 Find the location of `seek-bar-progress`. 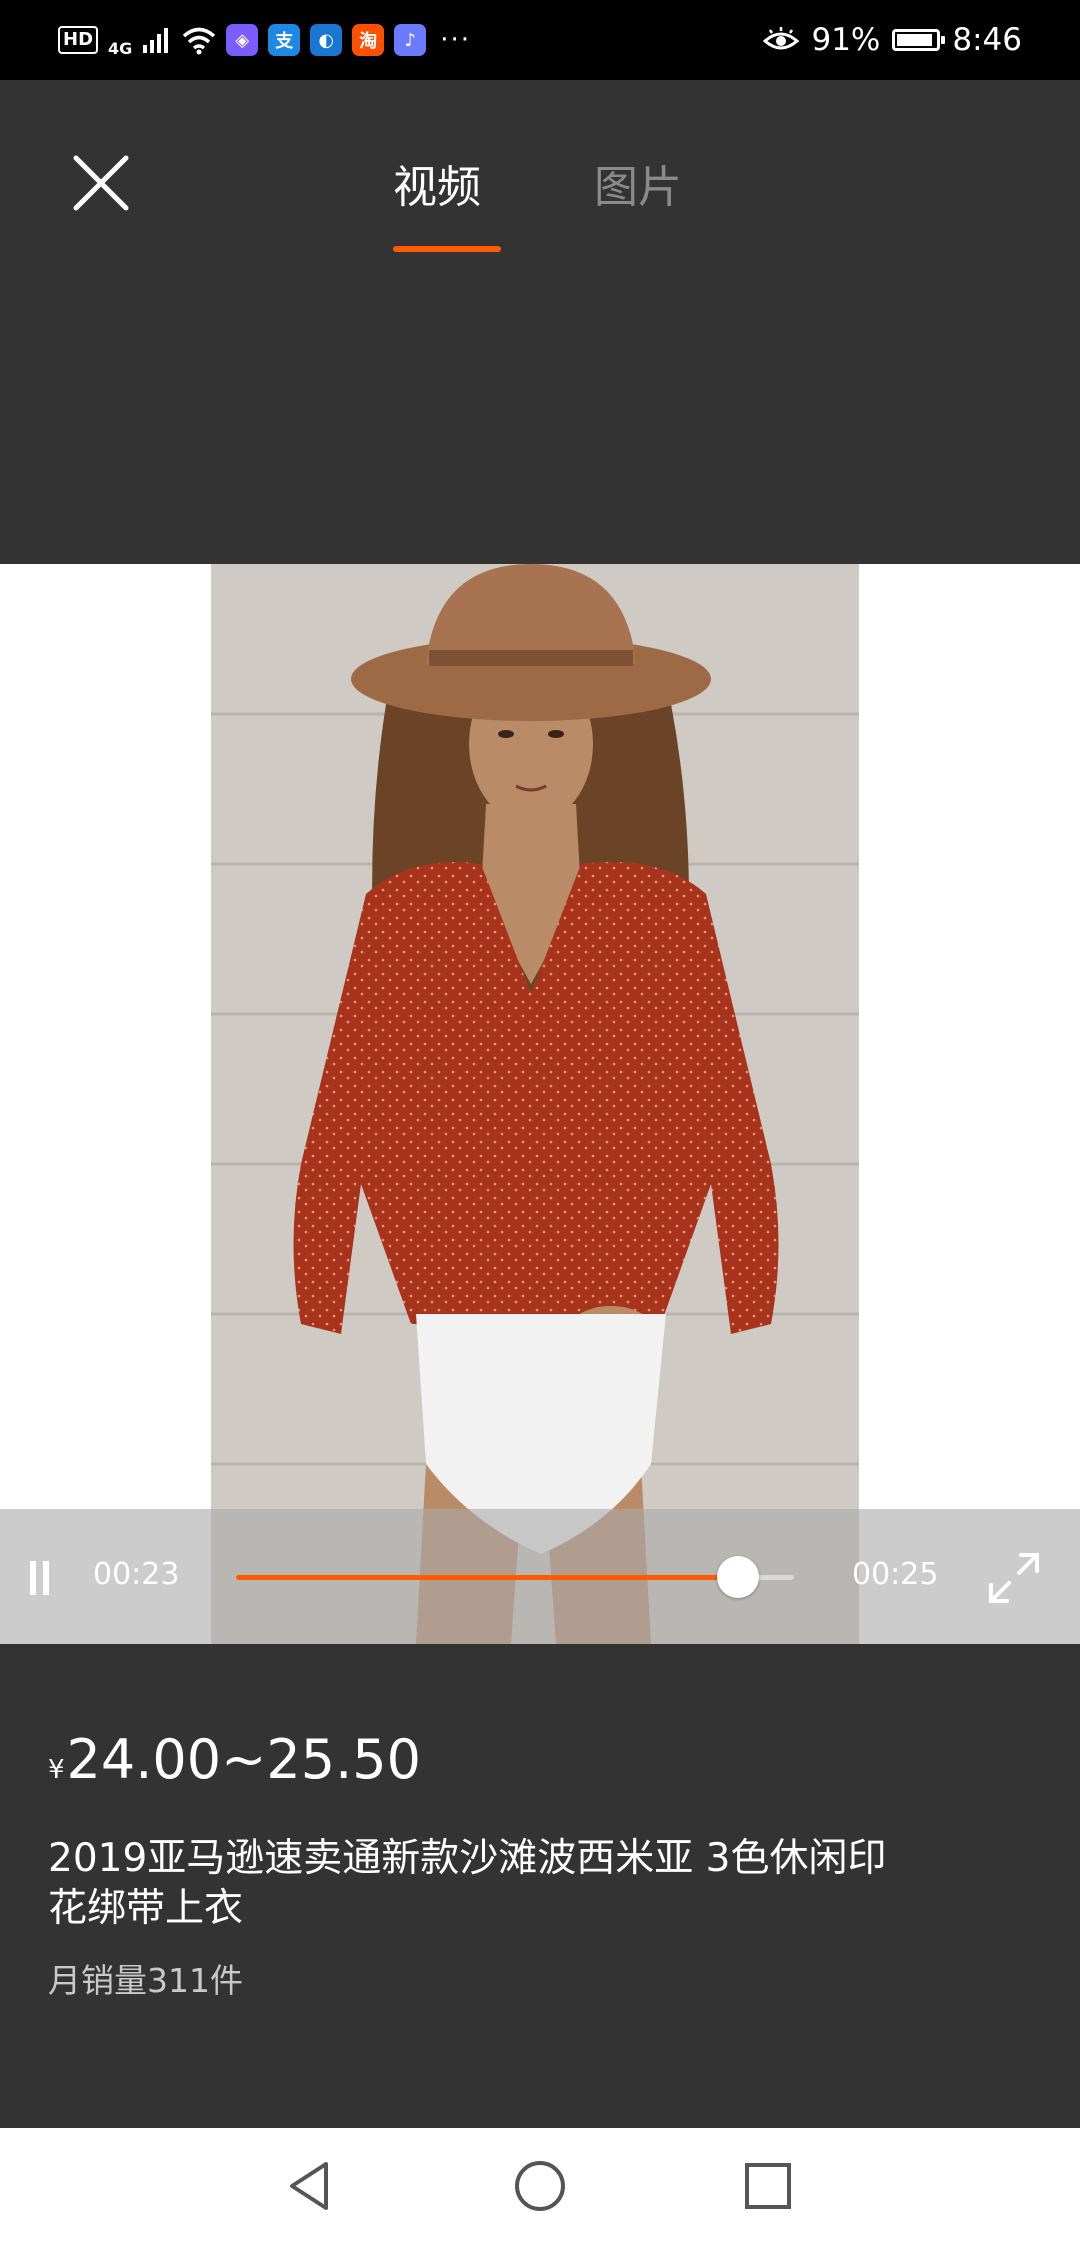

seek-bar-progress is located at coordinates (487, 1577).